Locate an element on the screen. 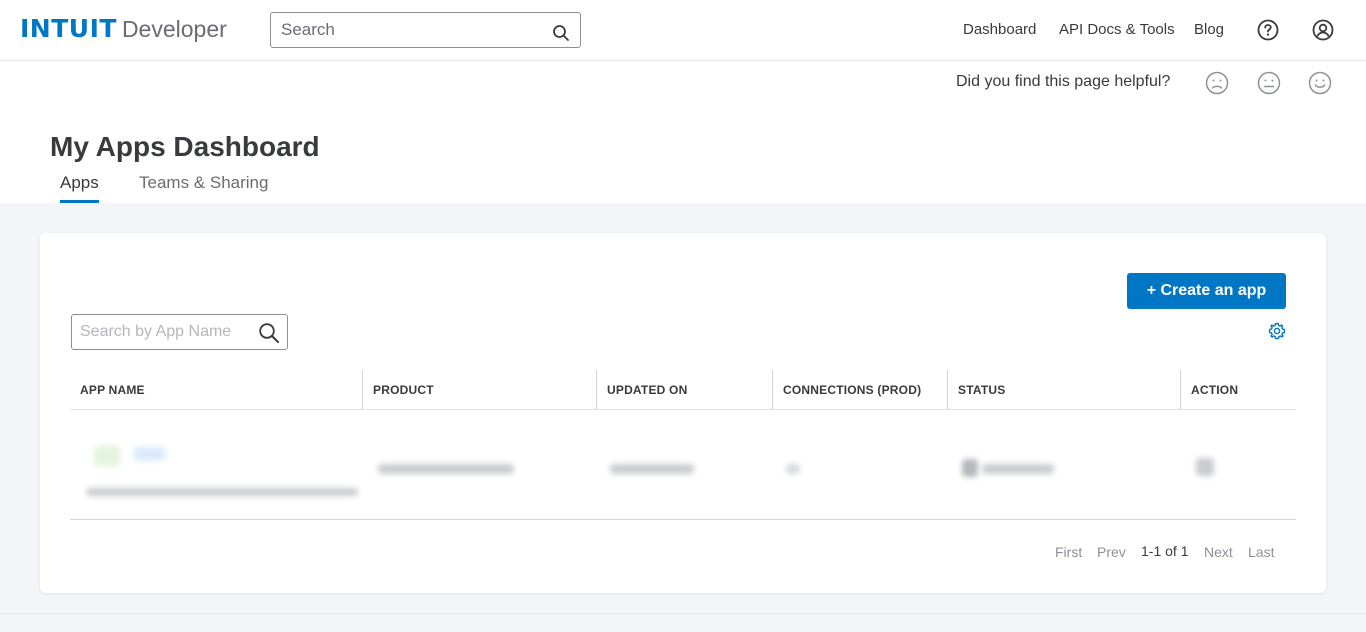  nav-api-docs-link: API Docs & Tools is located at coordinates (1117, 29).